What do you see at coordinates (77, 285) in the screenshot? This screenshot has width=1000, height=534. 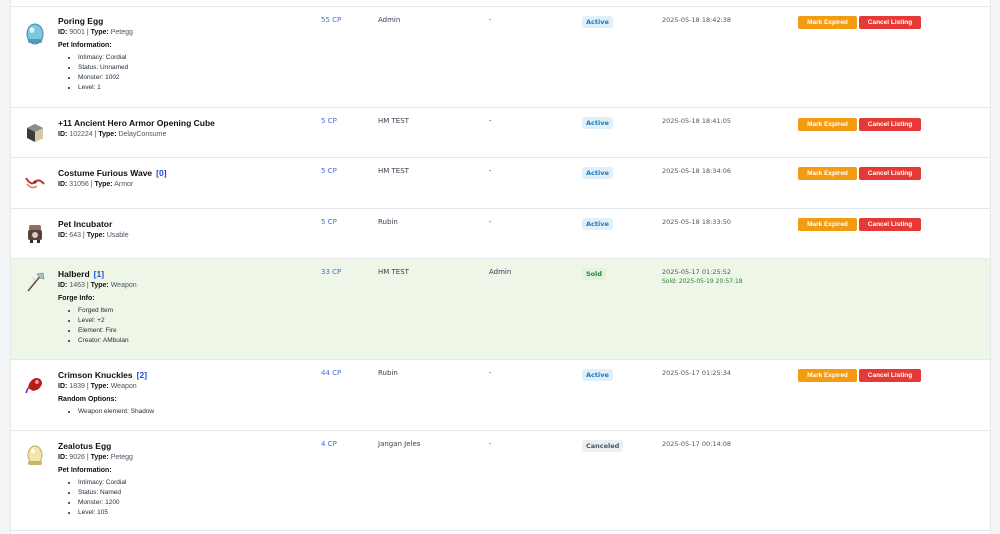 I see `item-id: 1463` at bounding box center [77, 285].